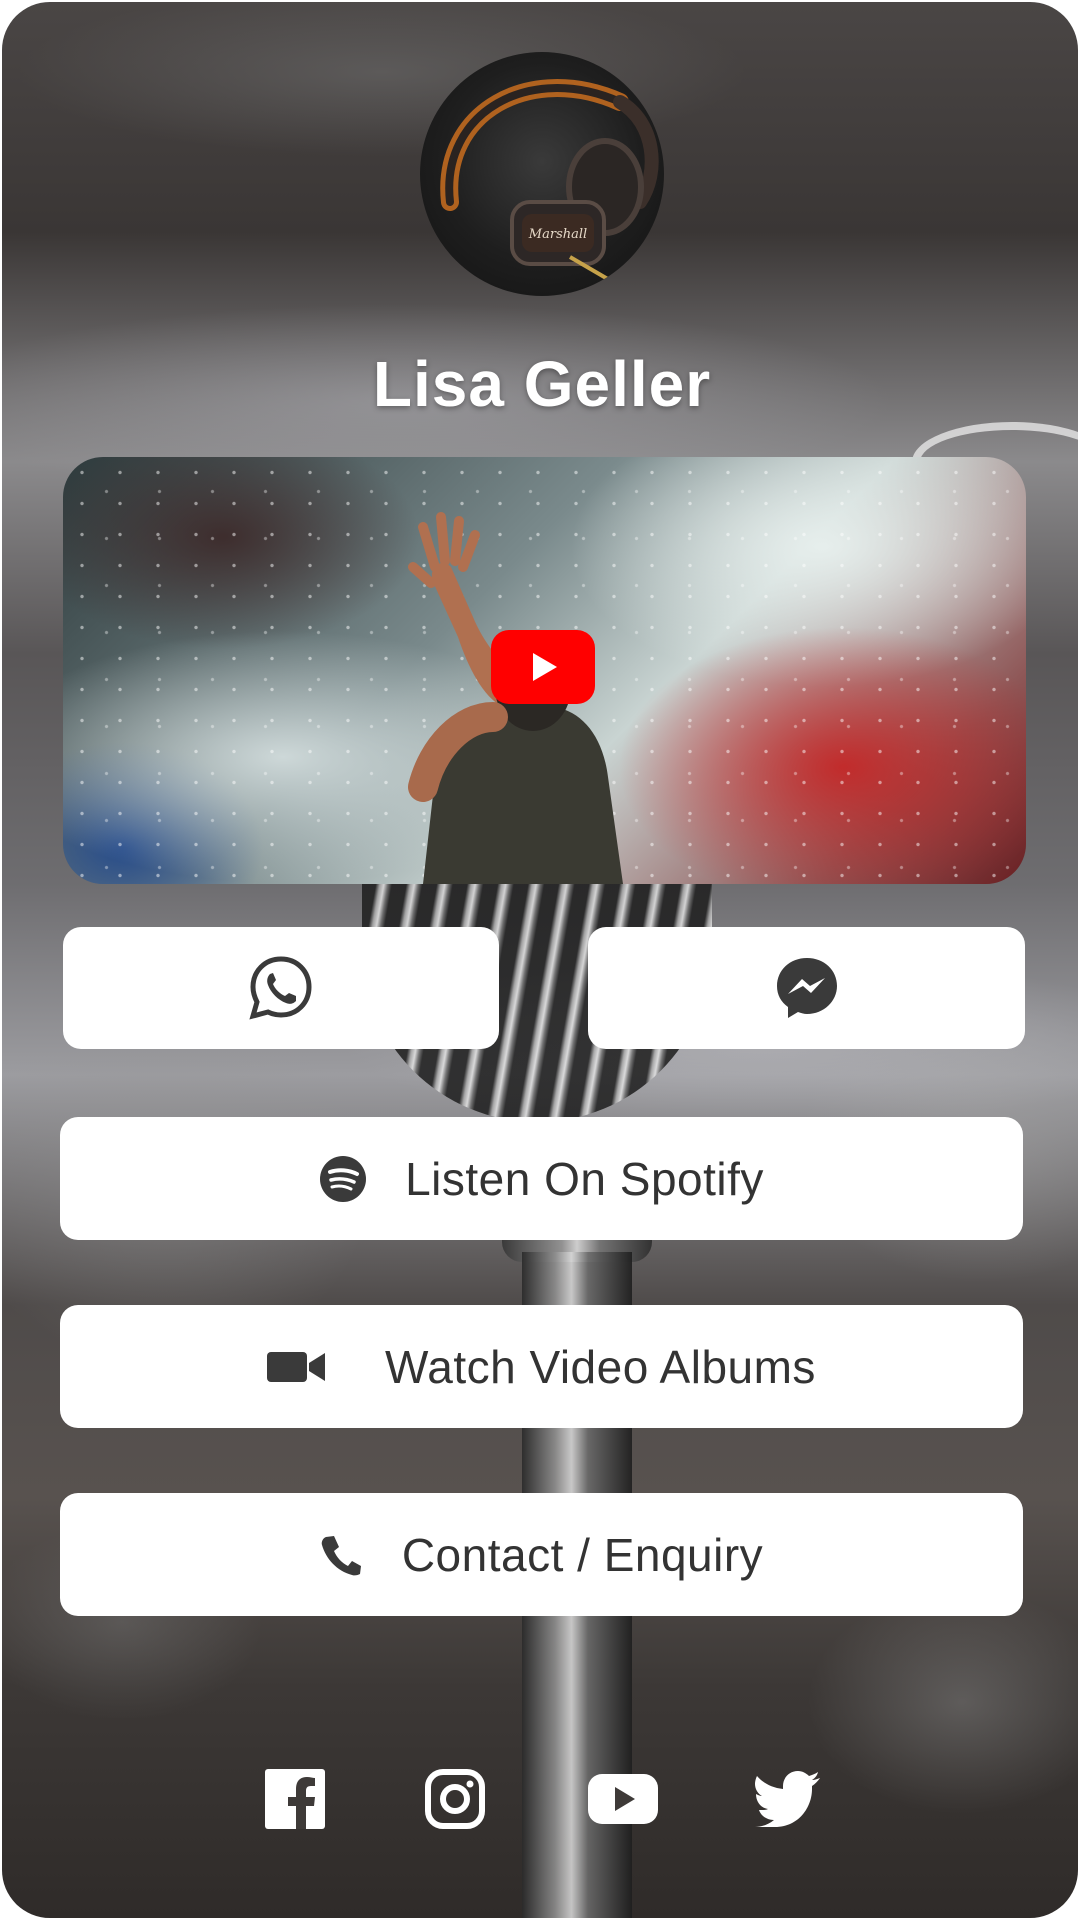 Image resolution: width=1080 pixels, height=1920 pixels. Describe the element at coordinates (549, 186) in the screenshot. I see `headphones-icon: Marshall` at that location.